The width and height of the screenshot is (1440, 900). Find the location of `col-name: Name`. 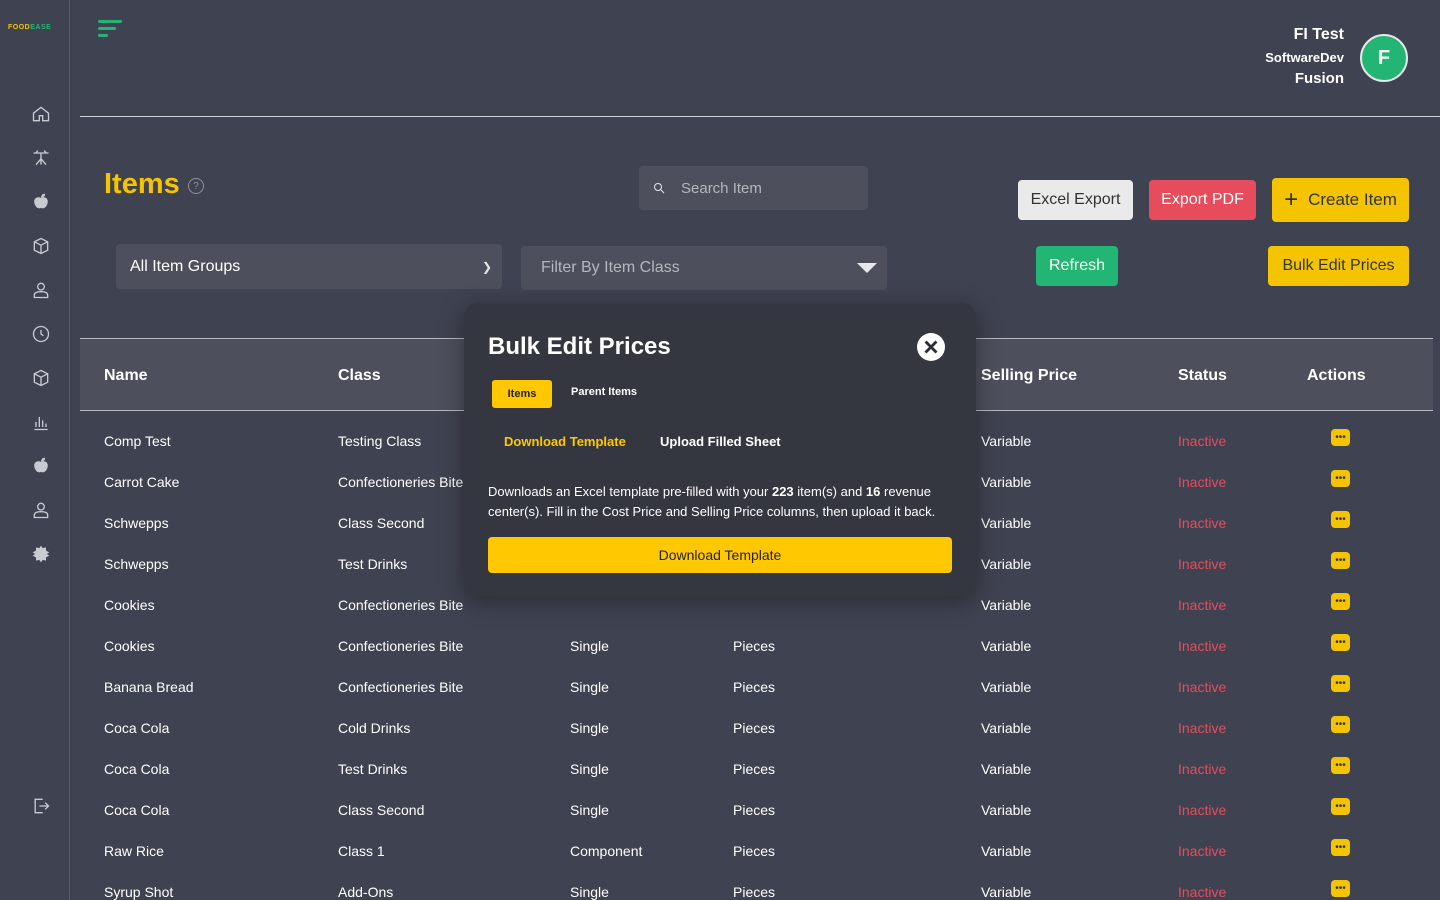

col-name: Name is located at coordinates (126, 376).